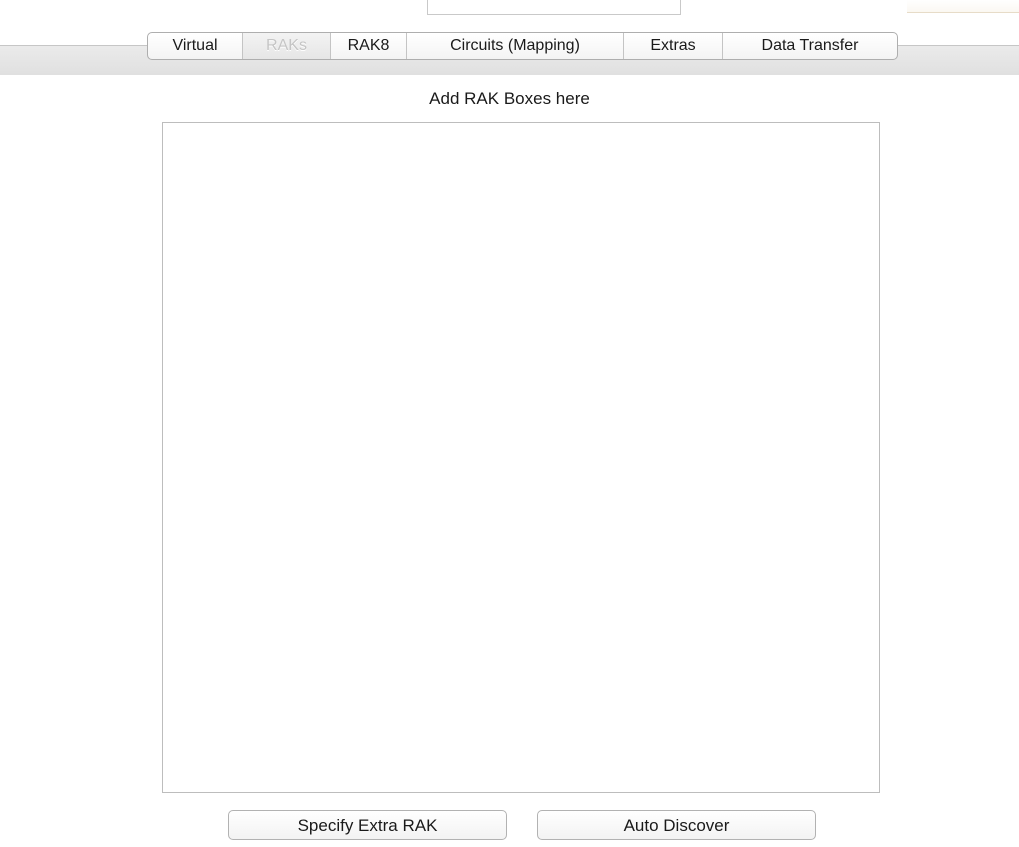 This screenshot has height=847, width=1019. Describe the element at coordinates (554, 7) in the screenshot. I see `top-input-field` at that location.